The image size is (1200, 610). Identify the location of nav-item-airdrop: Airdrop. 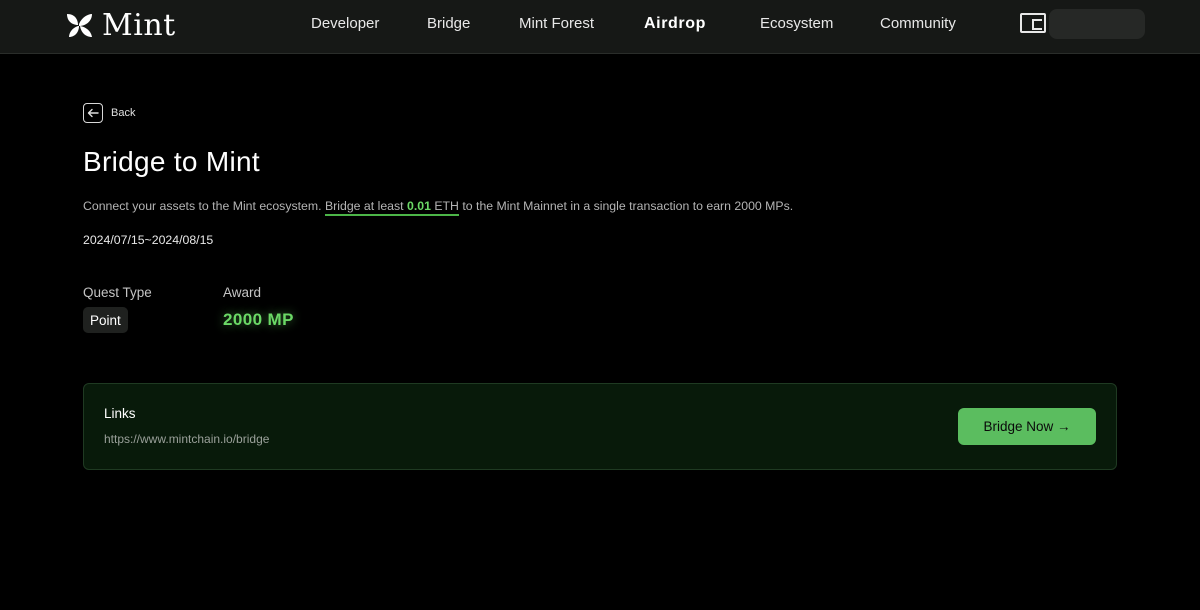
(675, 24).